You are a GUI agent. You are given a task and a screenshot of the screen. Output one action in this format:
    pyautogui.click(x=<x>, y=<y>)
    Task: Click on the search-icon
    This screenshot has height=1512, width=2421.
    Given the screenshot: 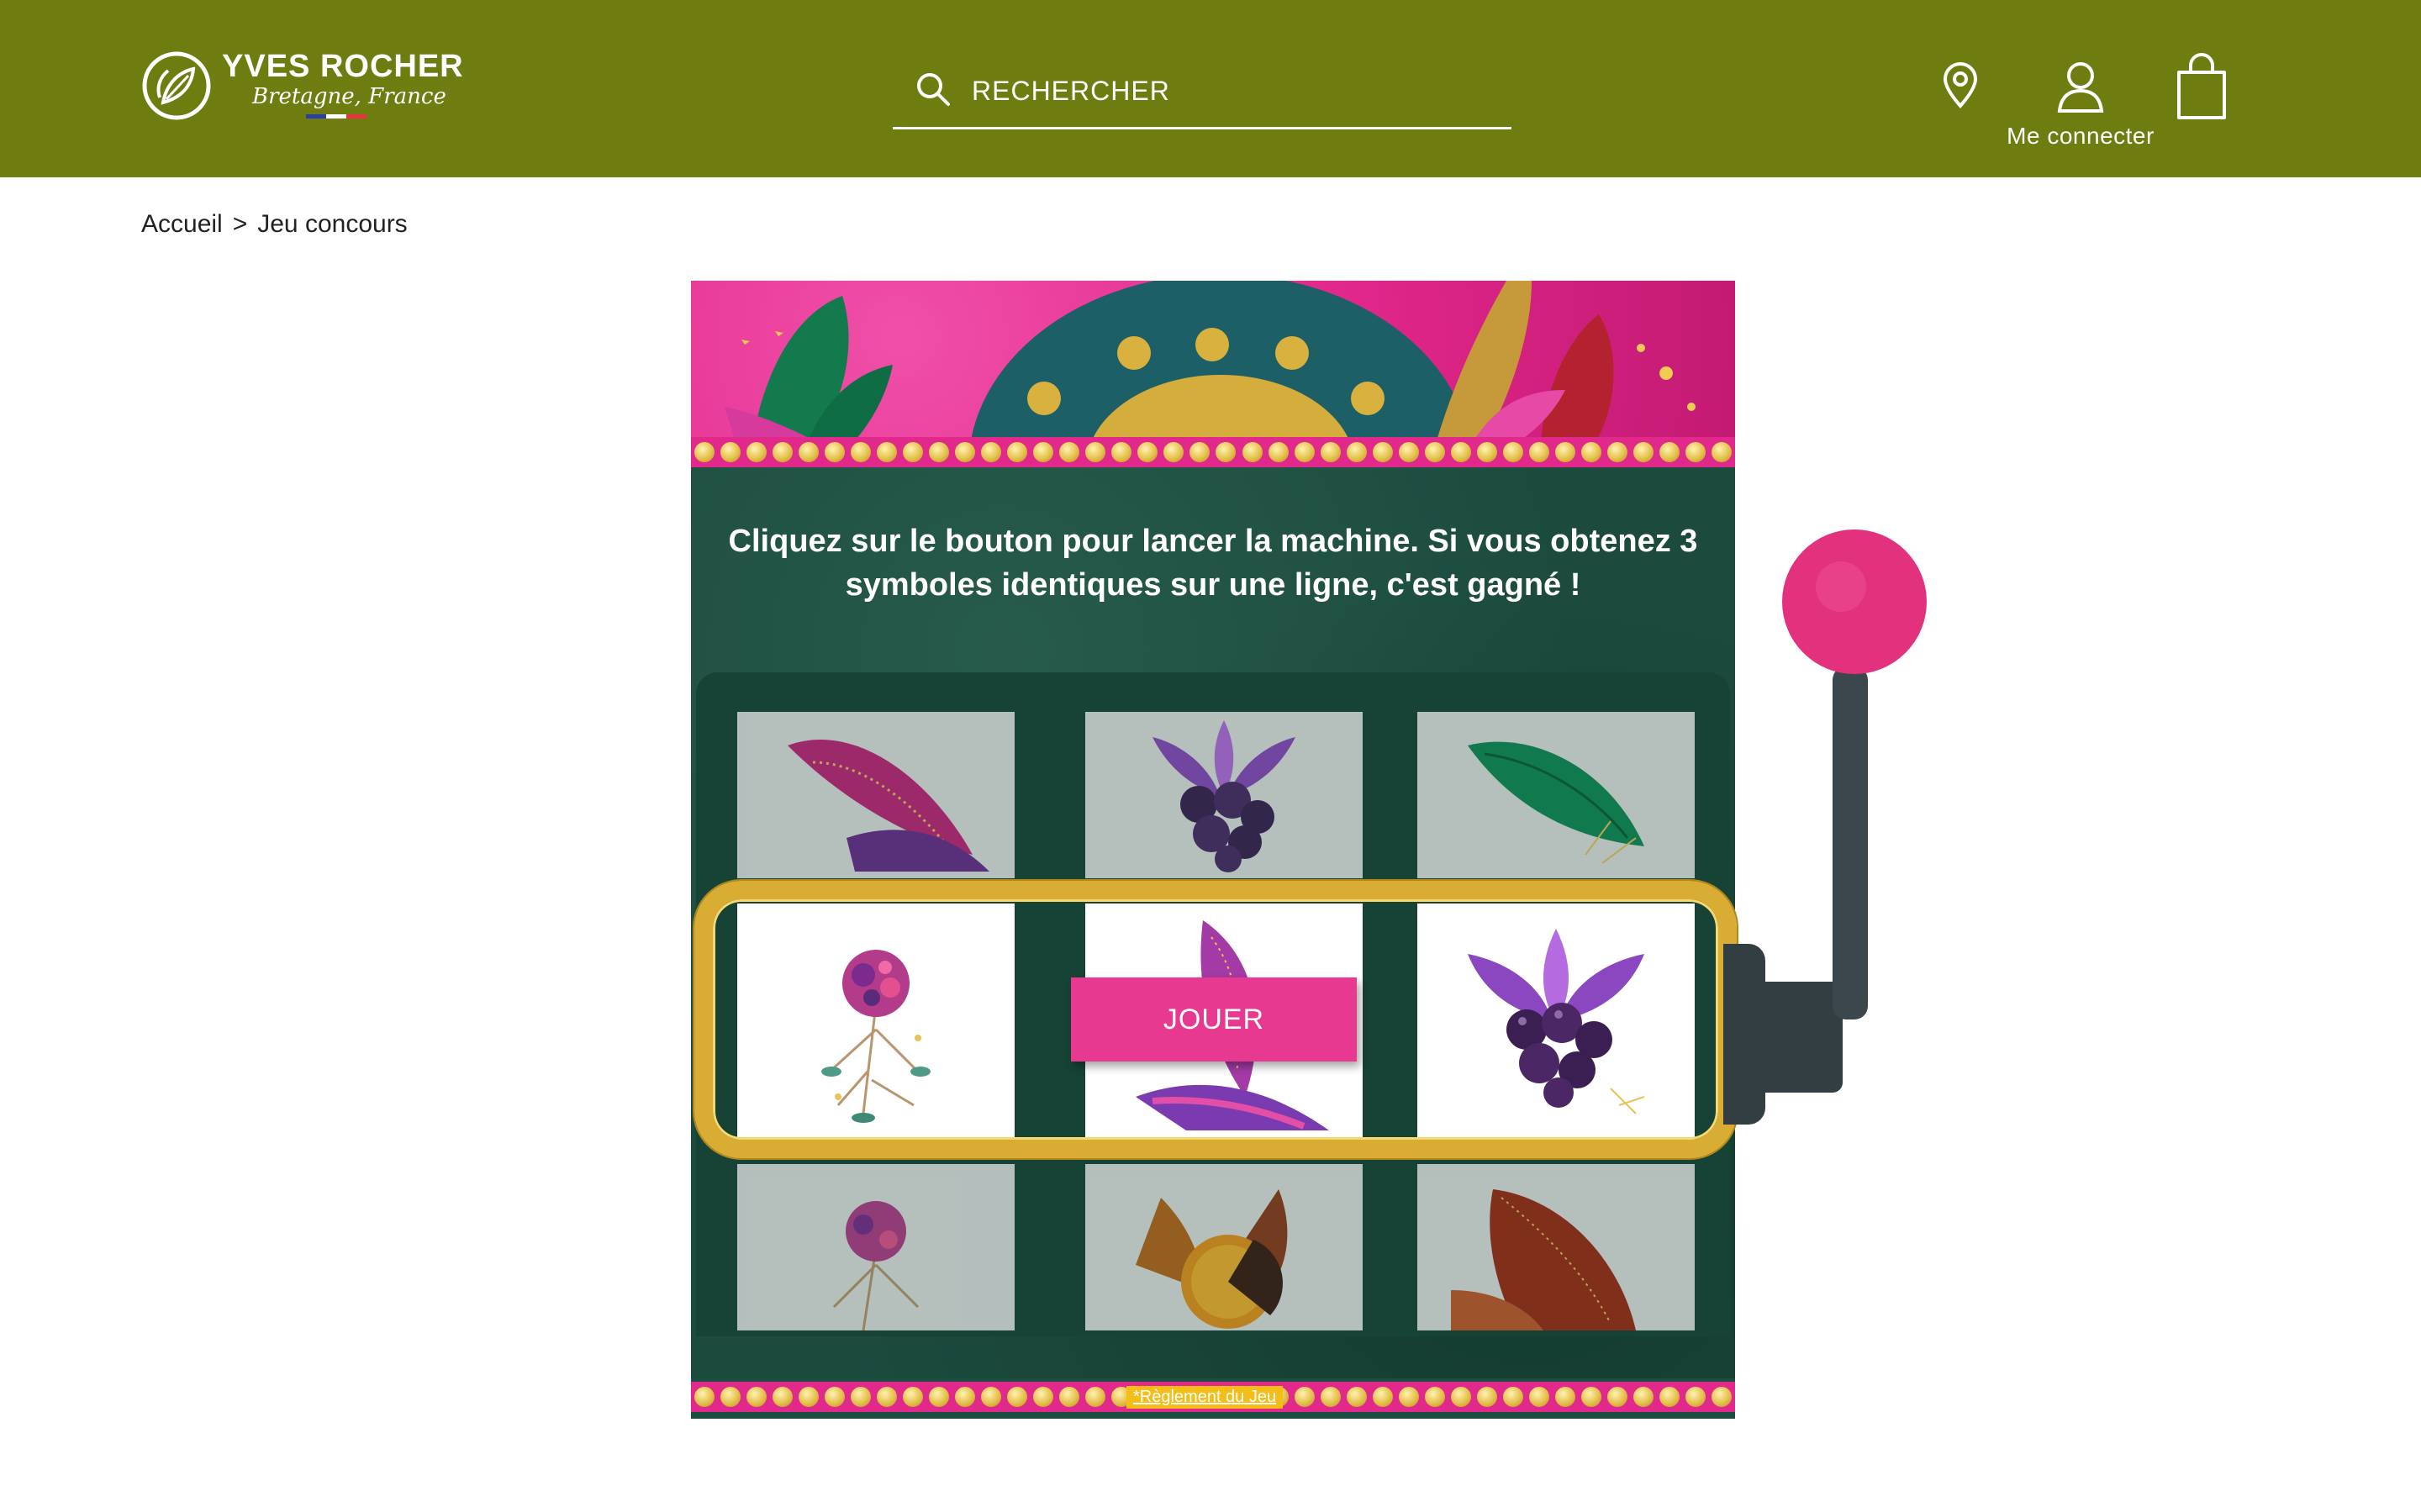 What is the action you would take?
    pyautogui.click(x=933, y=89)
    